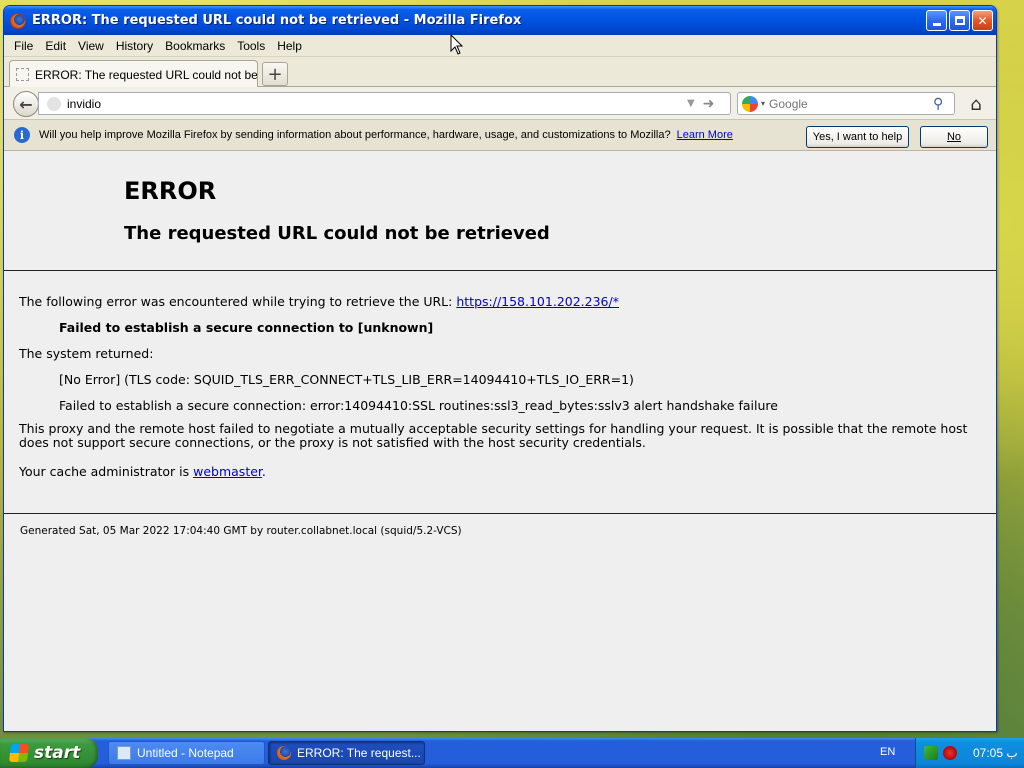 The height and width of the screenshot is (768, 1024). I want to click on taskbar-item-notepad: Untitled - Notepad, so click(186, 753).